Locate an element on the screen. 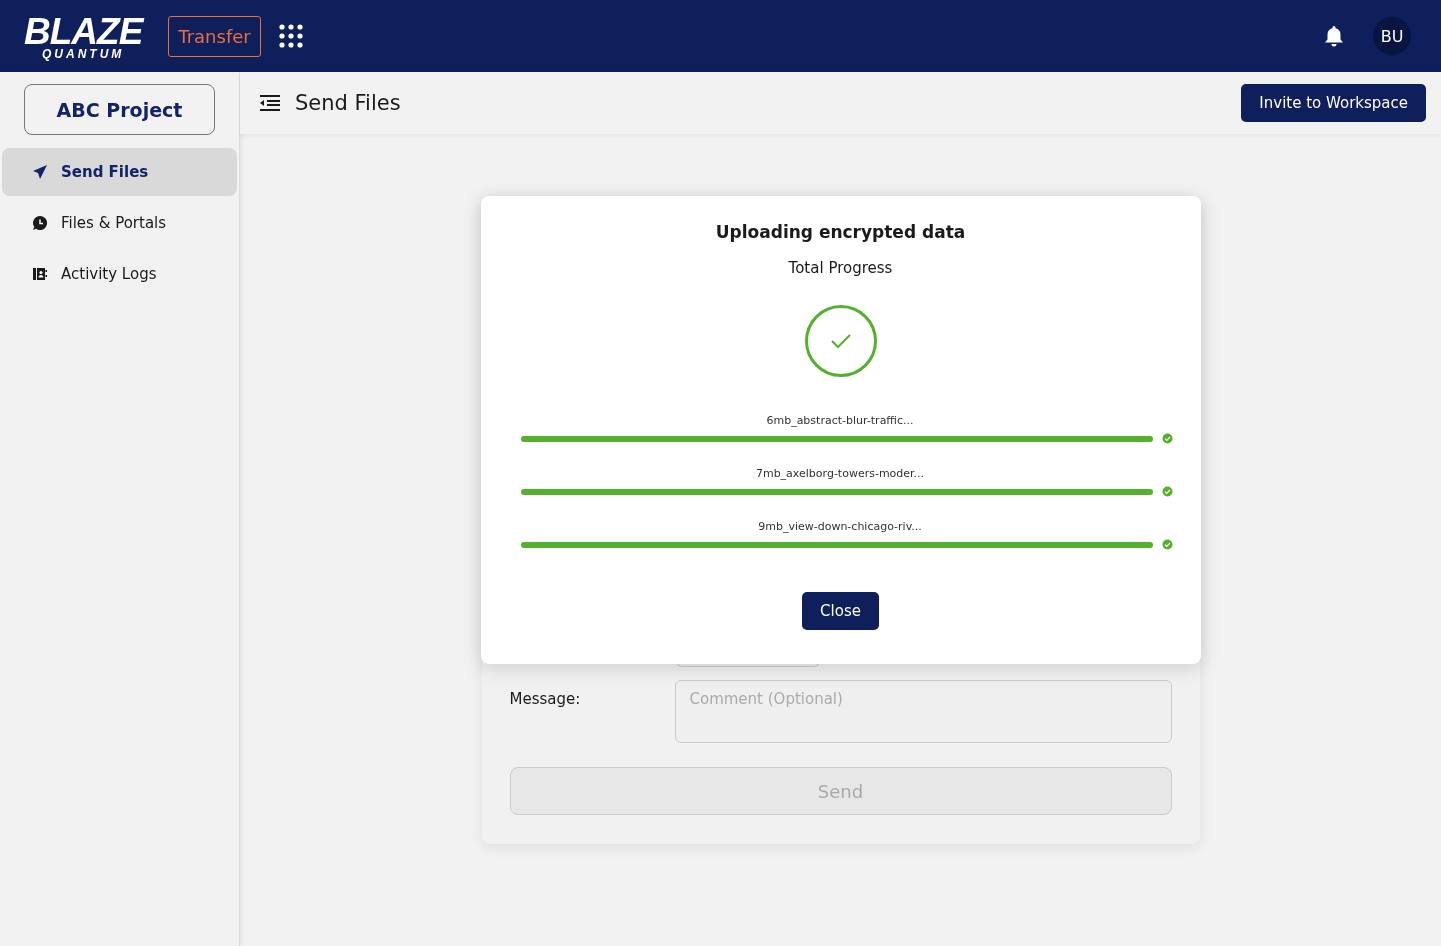 This screenshot has width=1441, height=946. menu-collapse-icon is located at coordinates (270, 103).